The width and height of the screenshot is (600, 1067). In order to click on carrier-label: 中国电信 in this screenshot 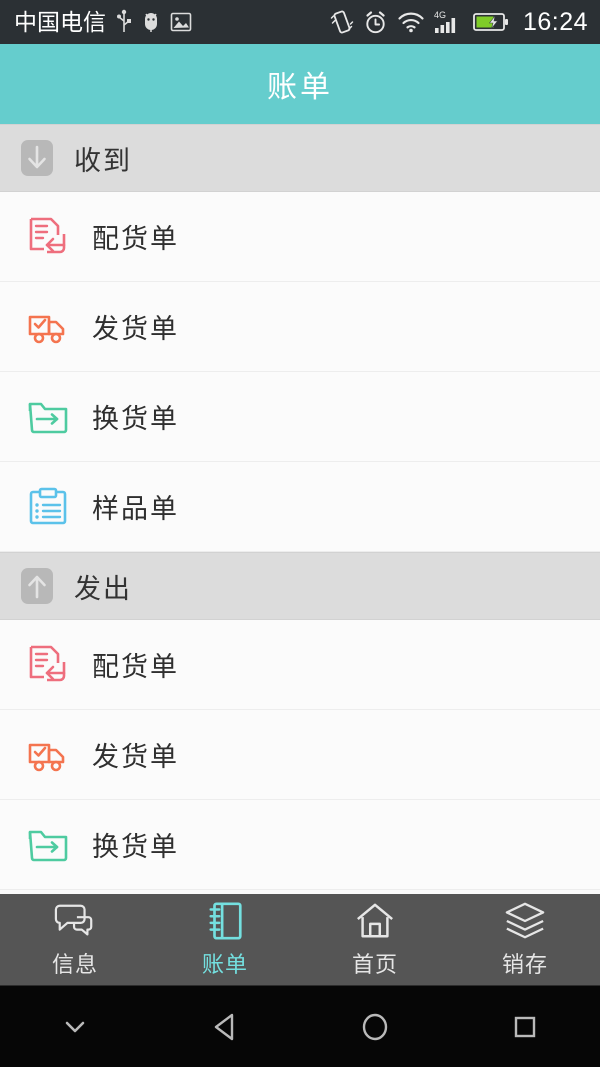, I will do `click(60, 21)`.